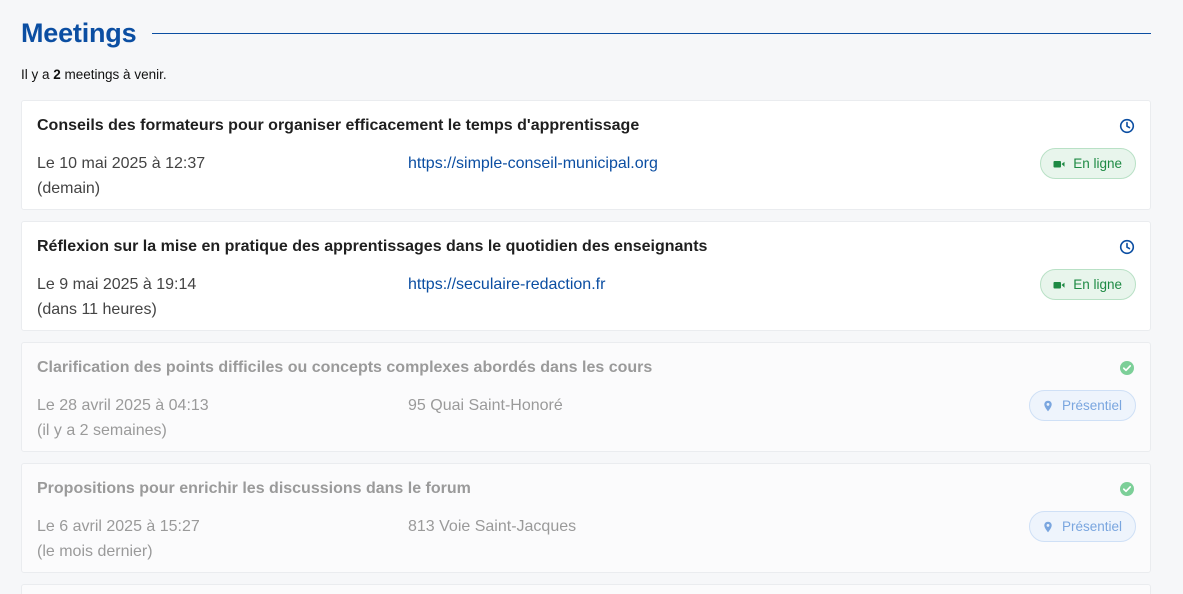  Describe the element at coordinates (37, 74) in the screenshot. I see `summary-prefix: Il y a` at that location.